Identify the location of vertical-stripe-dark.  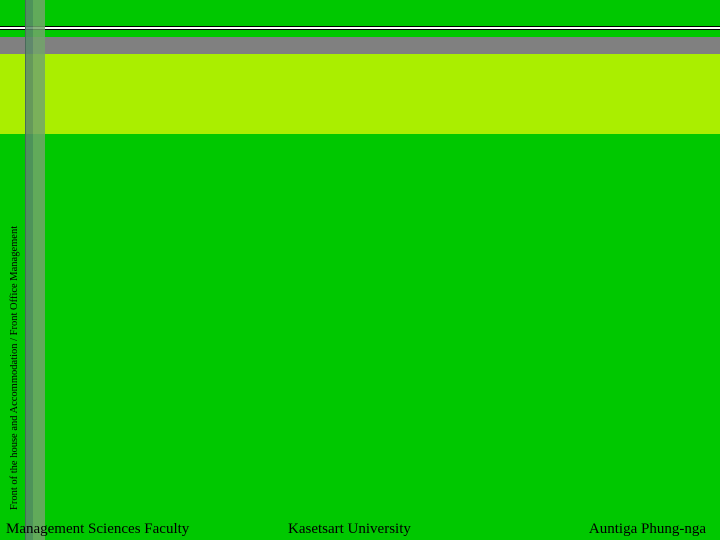
(29, 270).